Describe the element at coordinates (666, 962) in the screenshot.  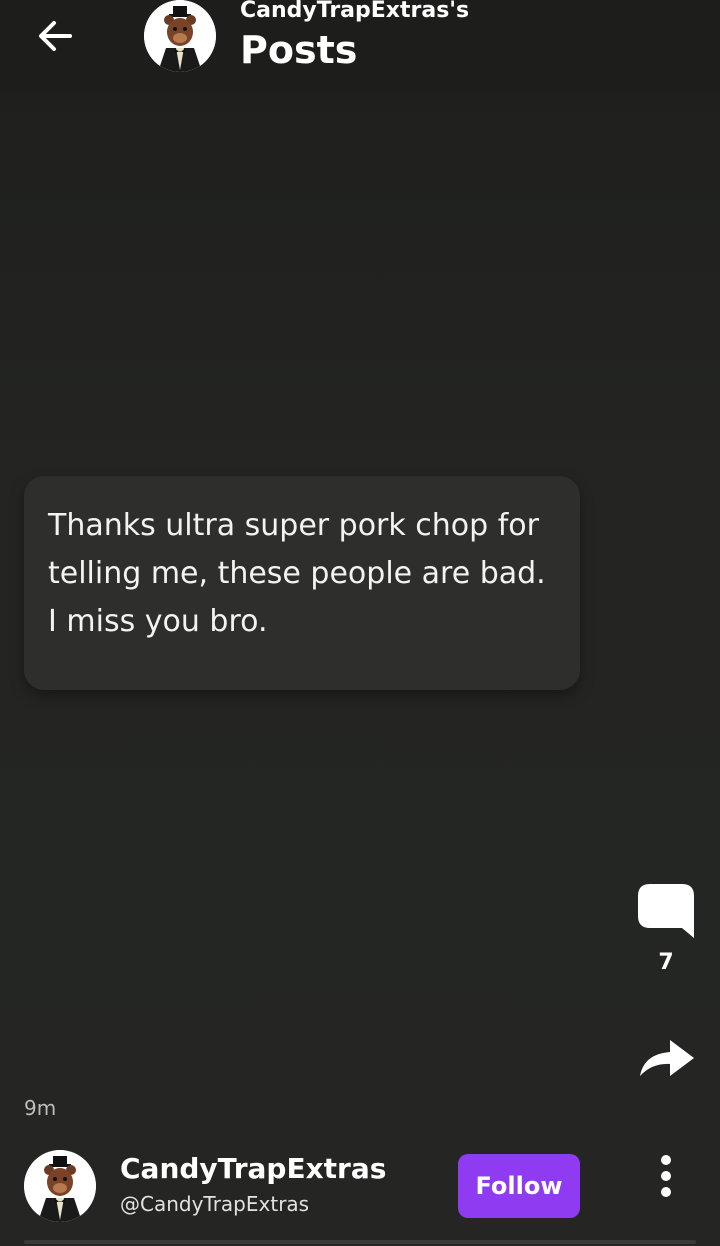
I see `comment-count: 7` at that location.